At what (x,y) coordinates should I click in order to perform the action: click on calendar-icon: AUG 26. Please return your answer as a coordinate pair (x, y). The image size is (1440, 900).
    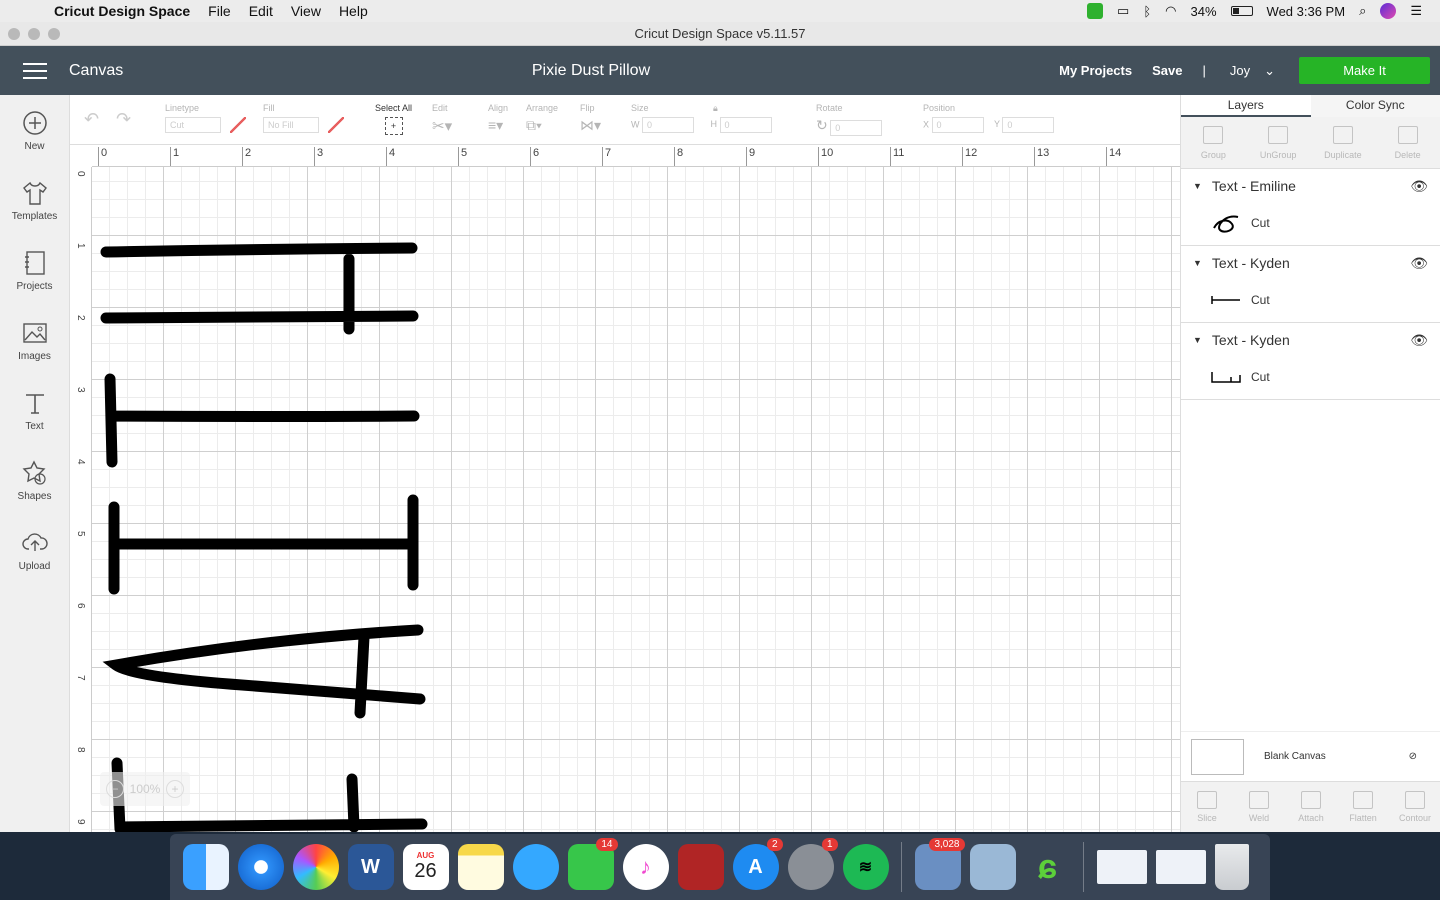
    Looking at the image, I should click on (425, 867).